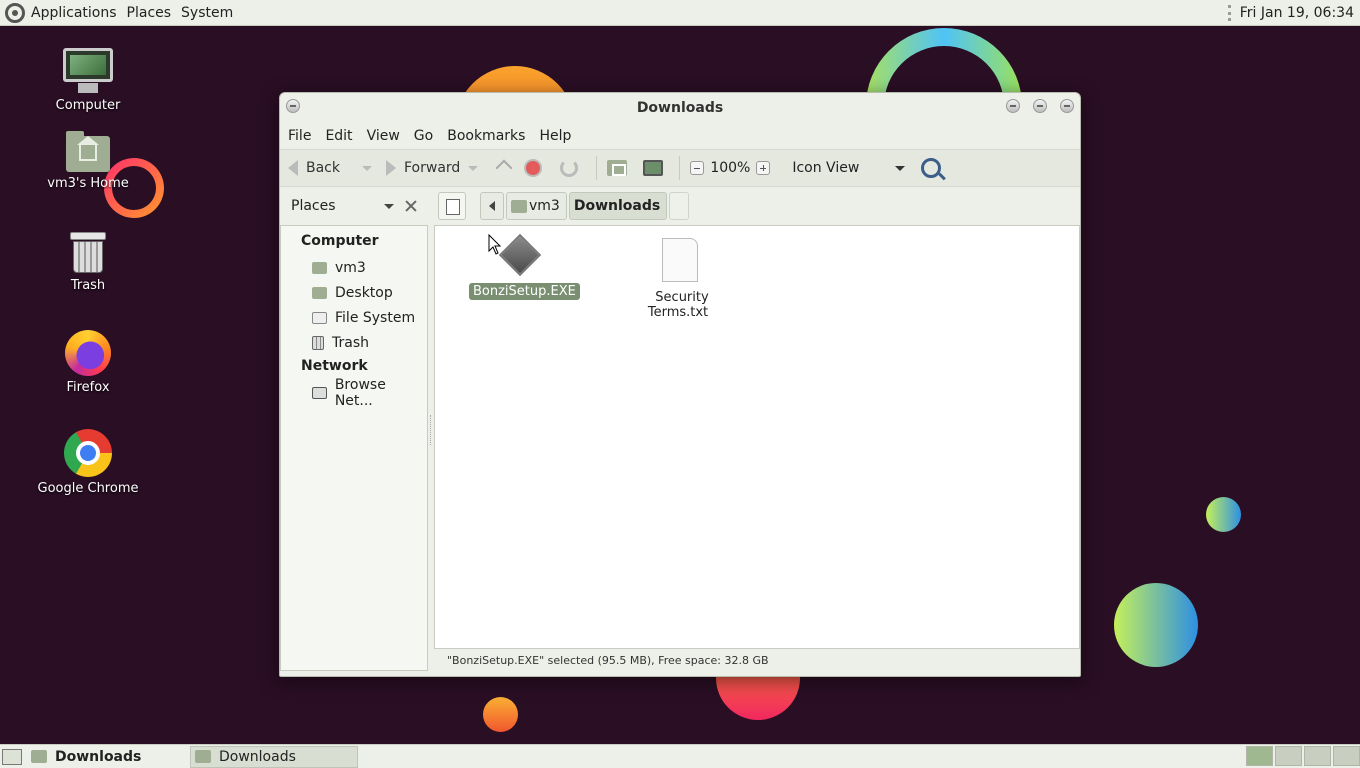 The width and height of the screenshot is (1360, 768). I want to click on folder-icon, so click(203, 756).